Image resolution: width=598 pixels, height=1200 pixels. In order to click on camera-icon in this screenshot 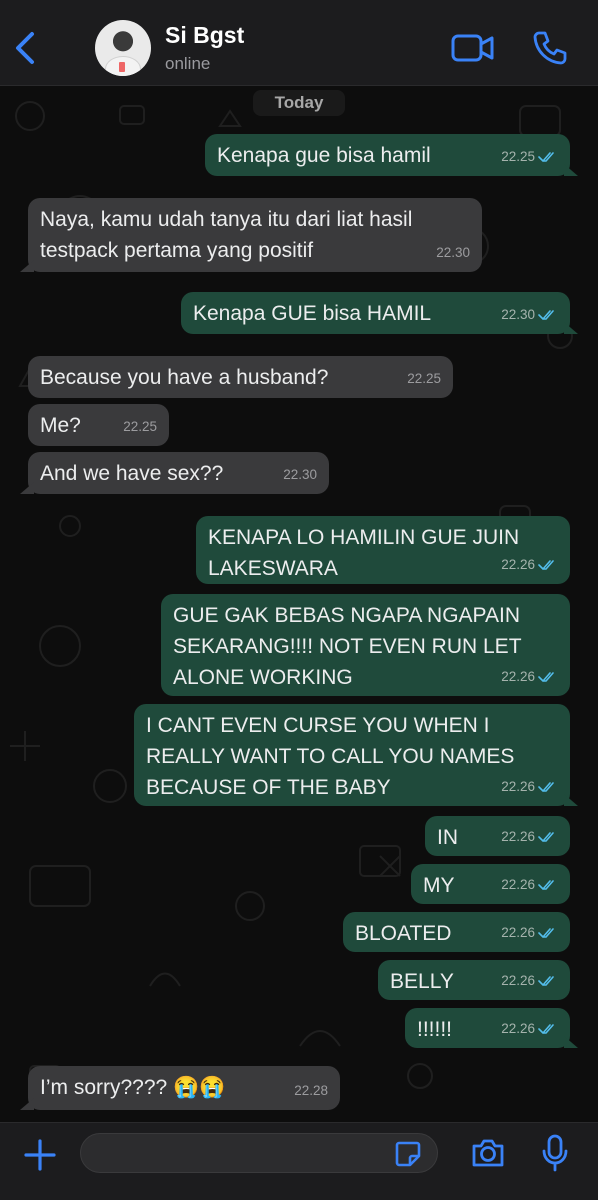, I will do `click(488, 1153)`.